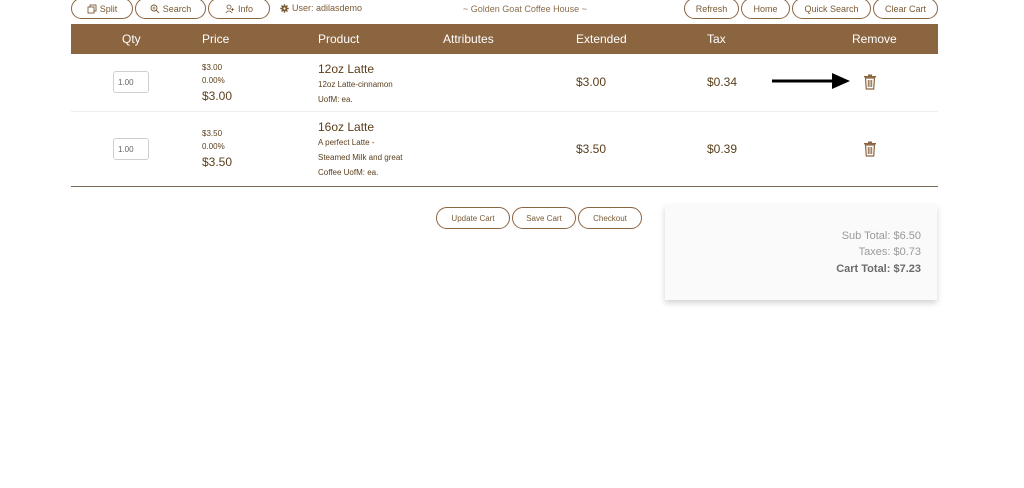 The width and height of the screenshot is (1024, 488). I want to click on column-remove: Remove, so click(874, 39).